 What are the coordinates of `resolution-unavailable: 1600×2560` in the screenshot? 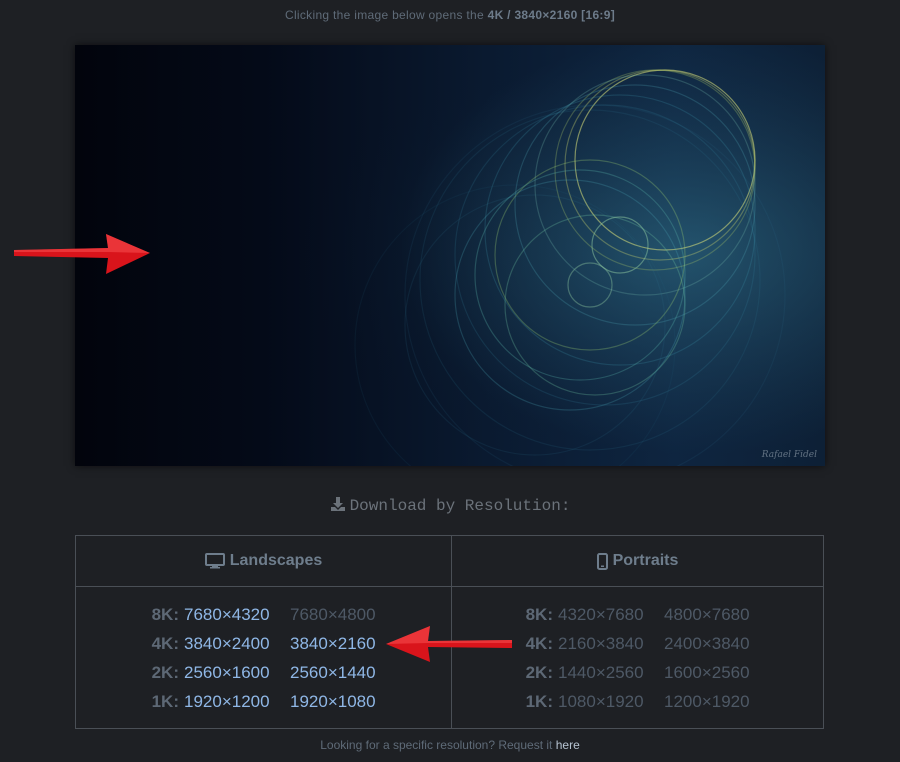 It's located at (707, 672).